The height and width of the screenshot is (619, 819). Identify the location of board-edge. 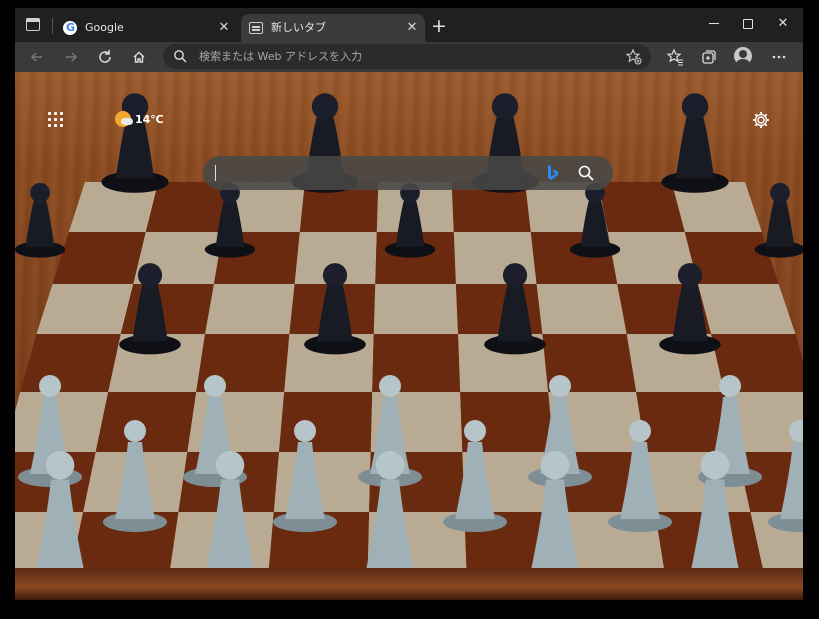
(409, 584).